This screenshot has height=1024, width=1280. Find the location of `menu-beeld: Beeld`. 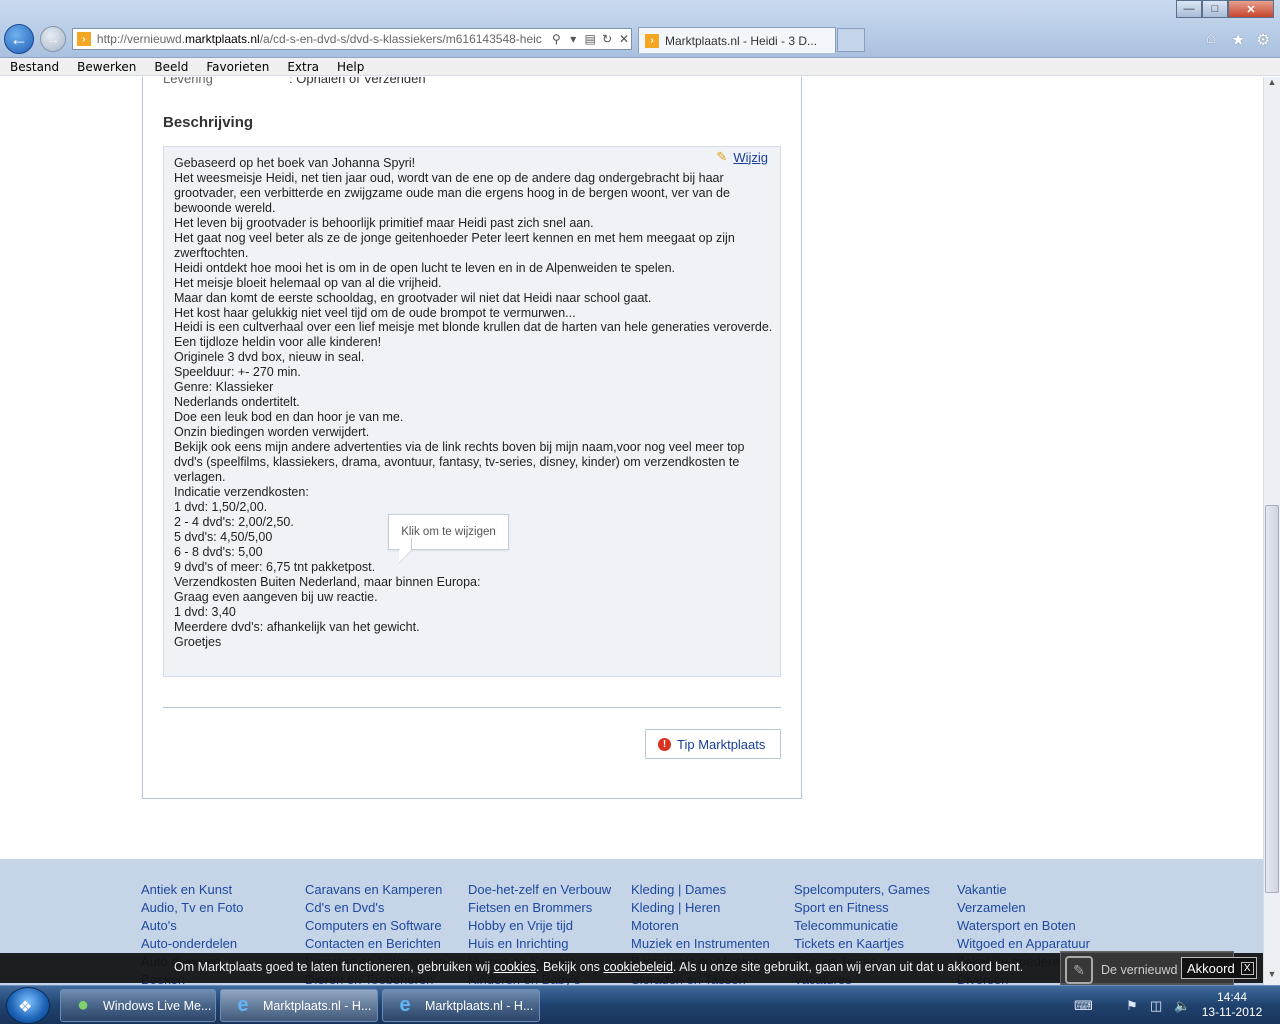

menu-beeld: Beeld is located at coordinates (170, 67).